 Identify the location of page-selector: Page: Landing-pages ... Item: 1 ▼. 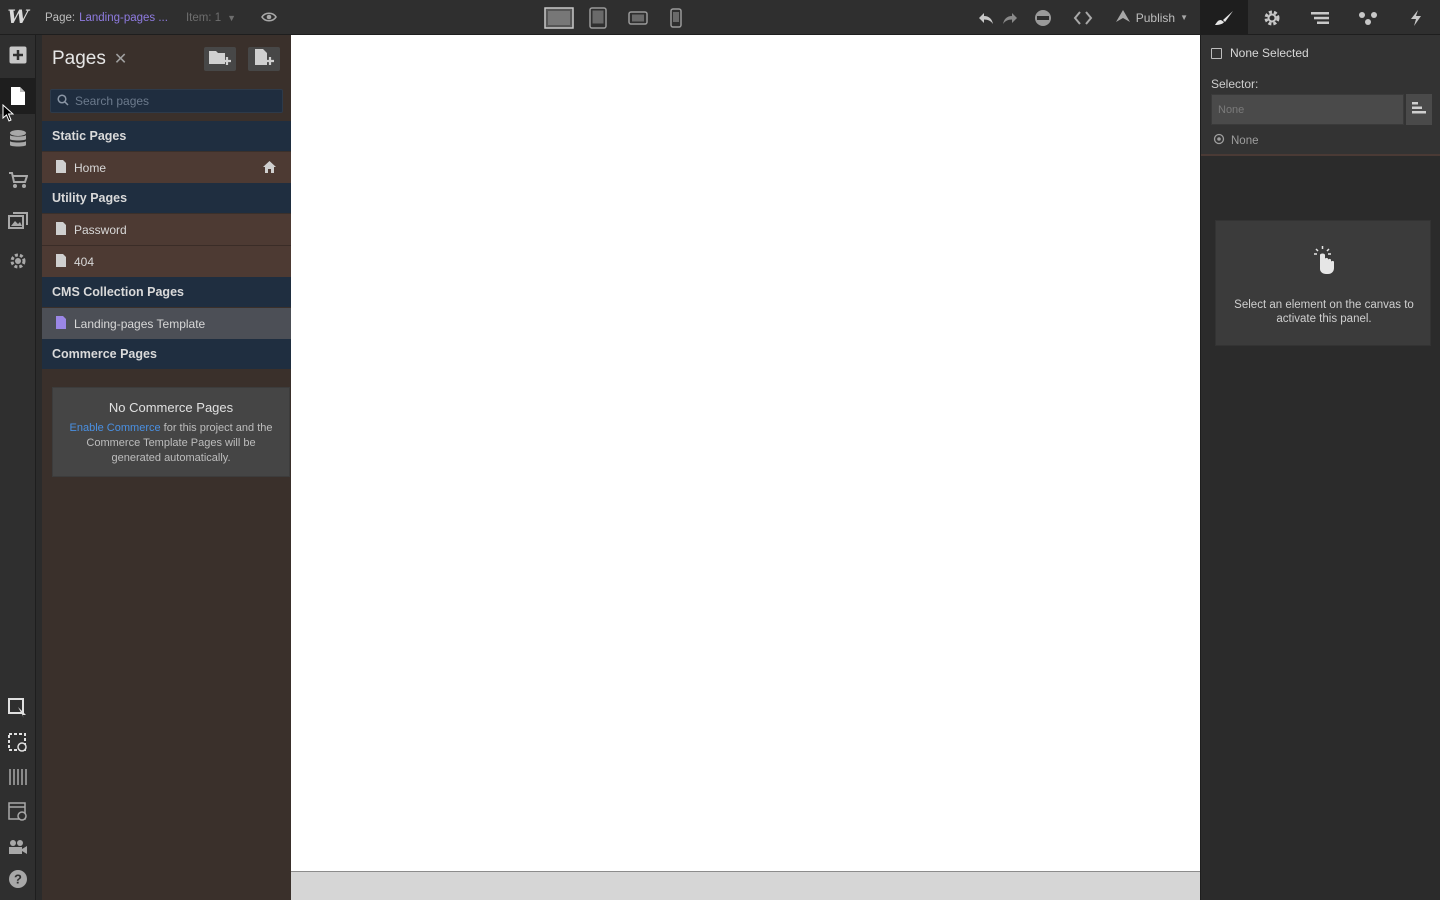
(140, 17).